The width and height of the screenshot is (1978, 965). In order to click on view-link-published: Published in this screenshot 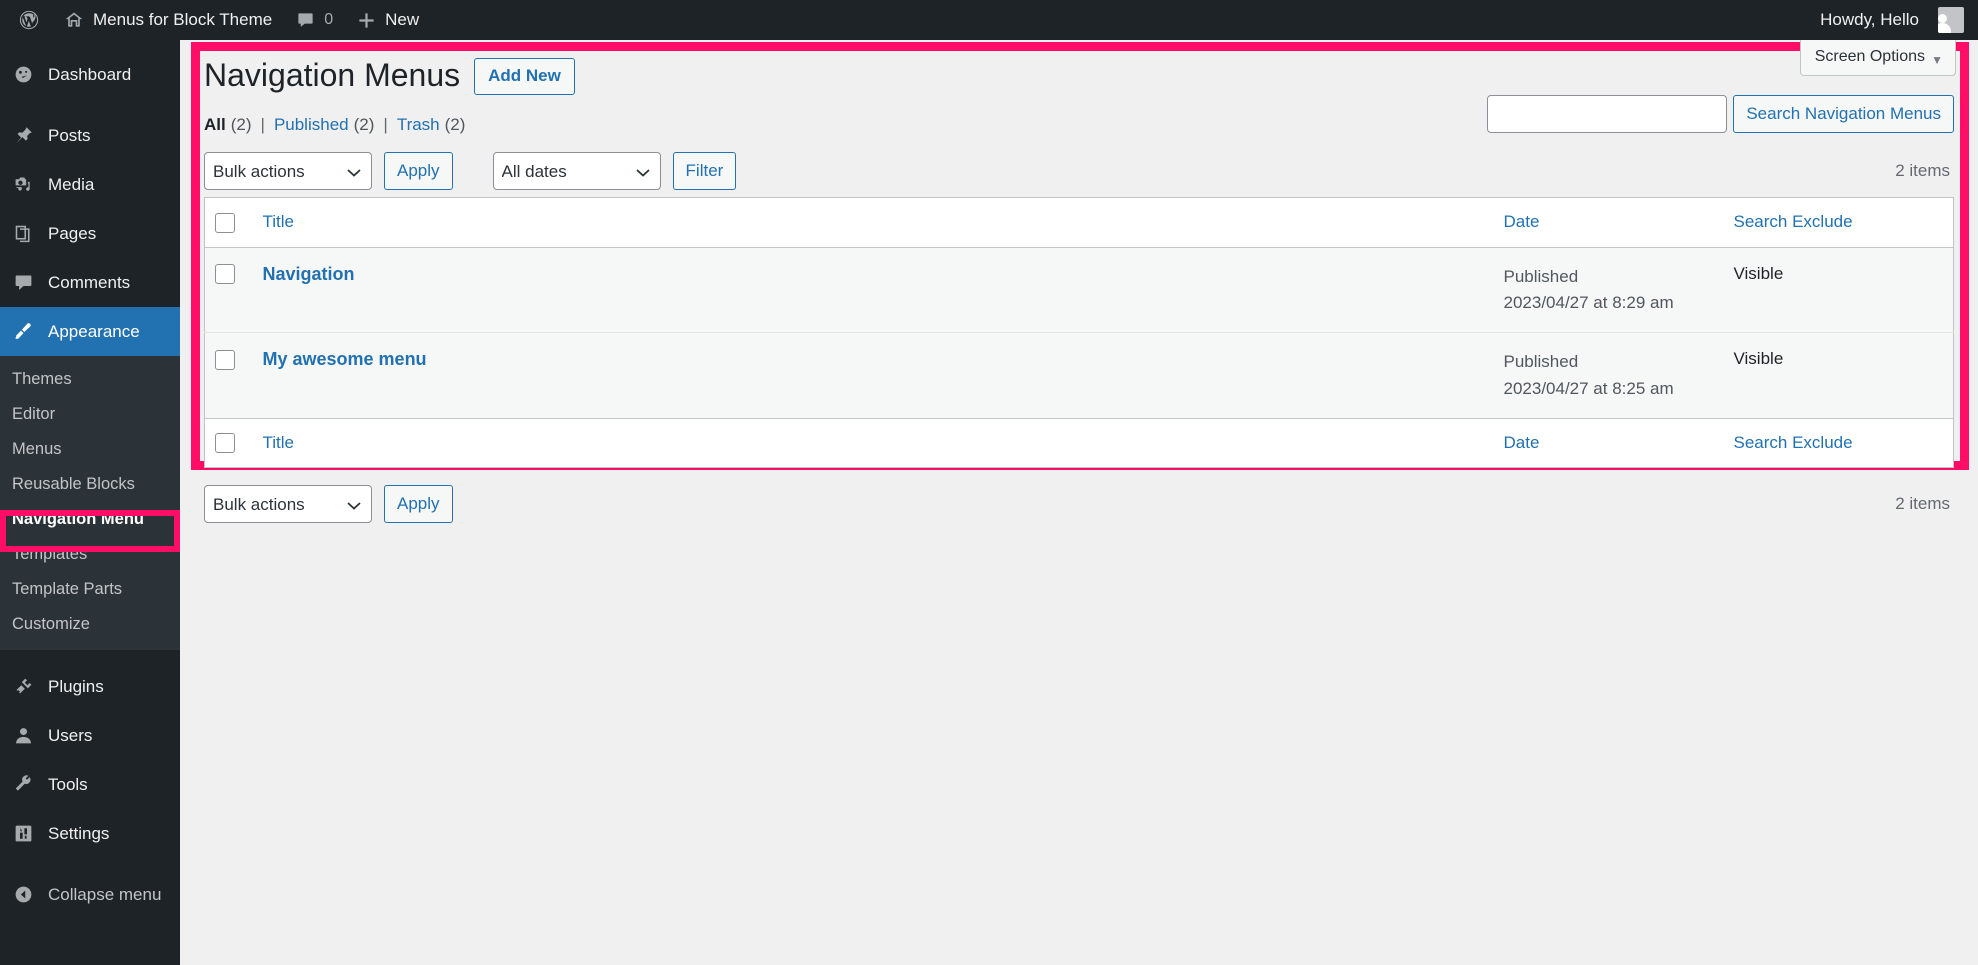, I will do `click(311, 125)`.